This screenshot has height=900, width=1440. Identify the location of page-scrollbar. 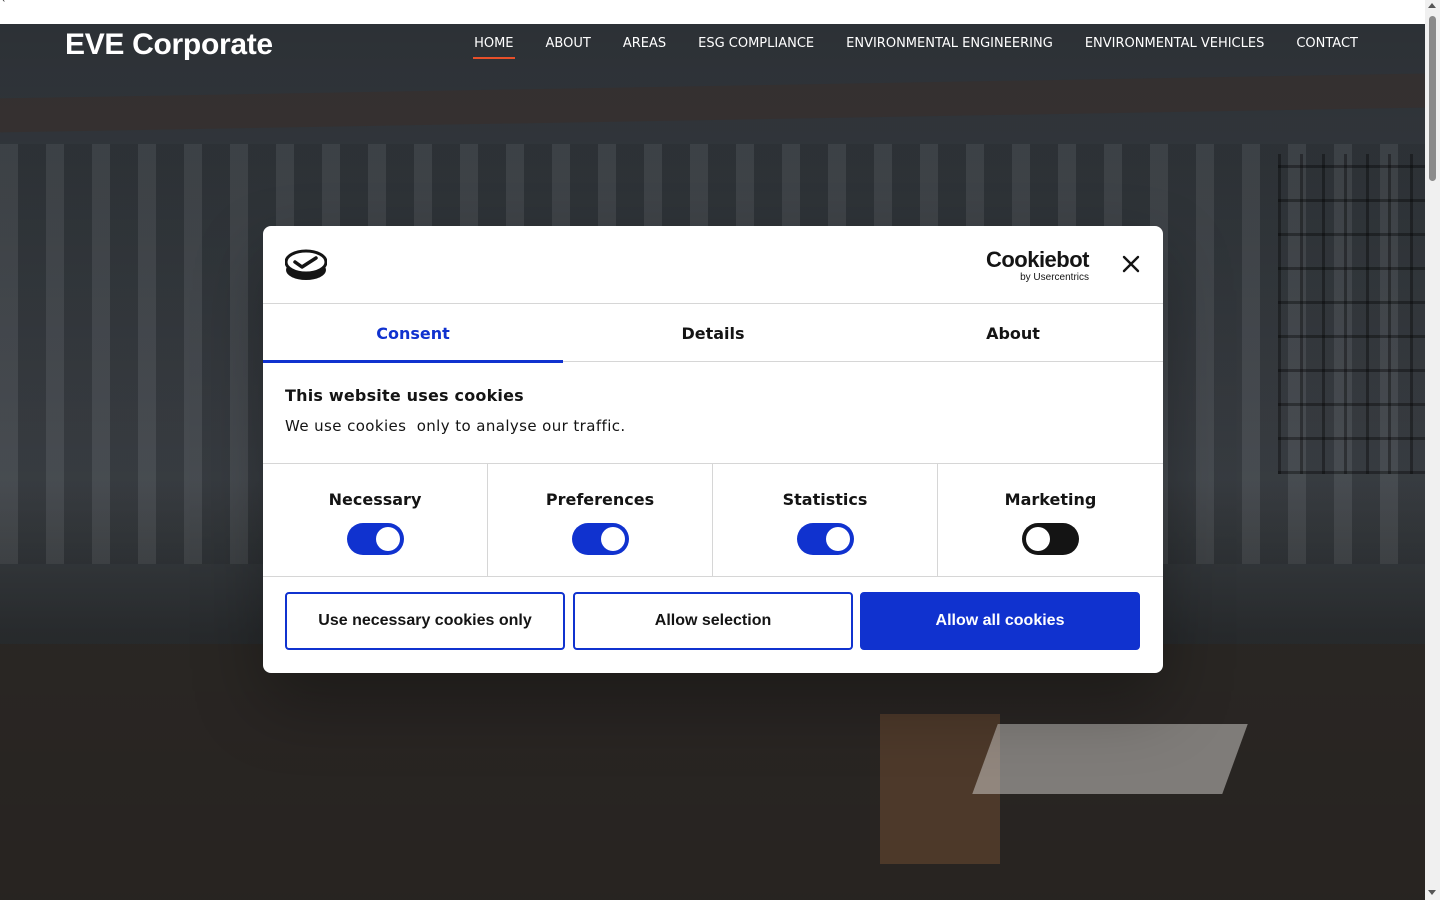
(1432, 450).